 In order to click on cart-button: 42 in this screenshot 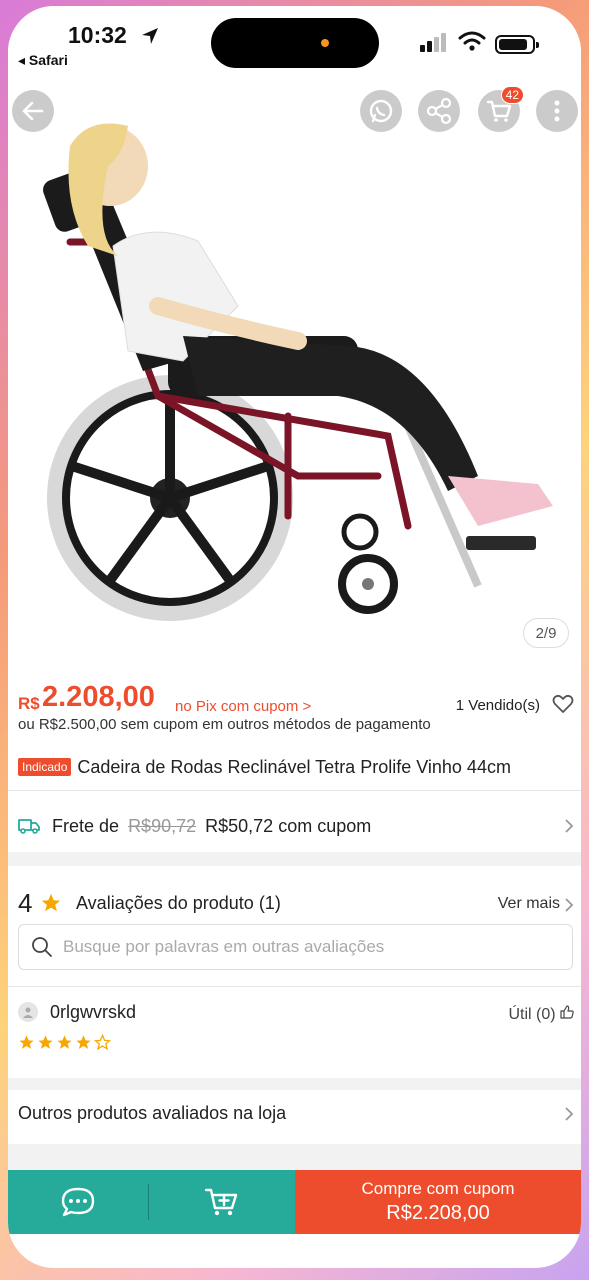, I will do `click(501, 109)`.